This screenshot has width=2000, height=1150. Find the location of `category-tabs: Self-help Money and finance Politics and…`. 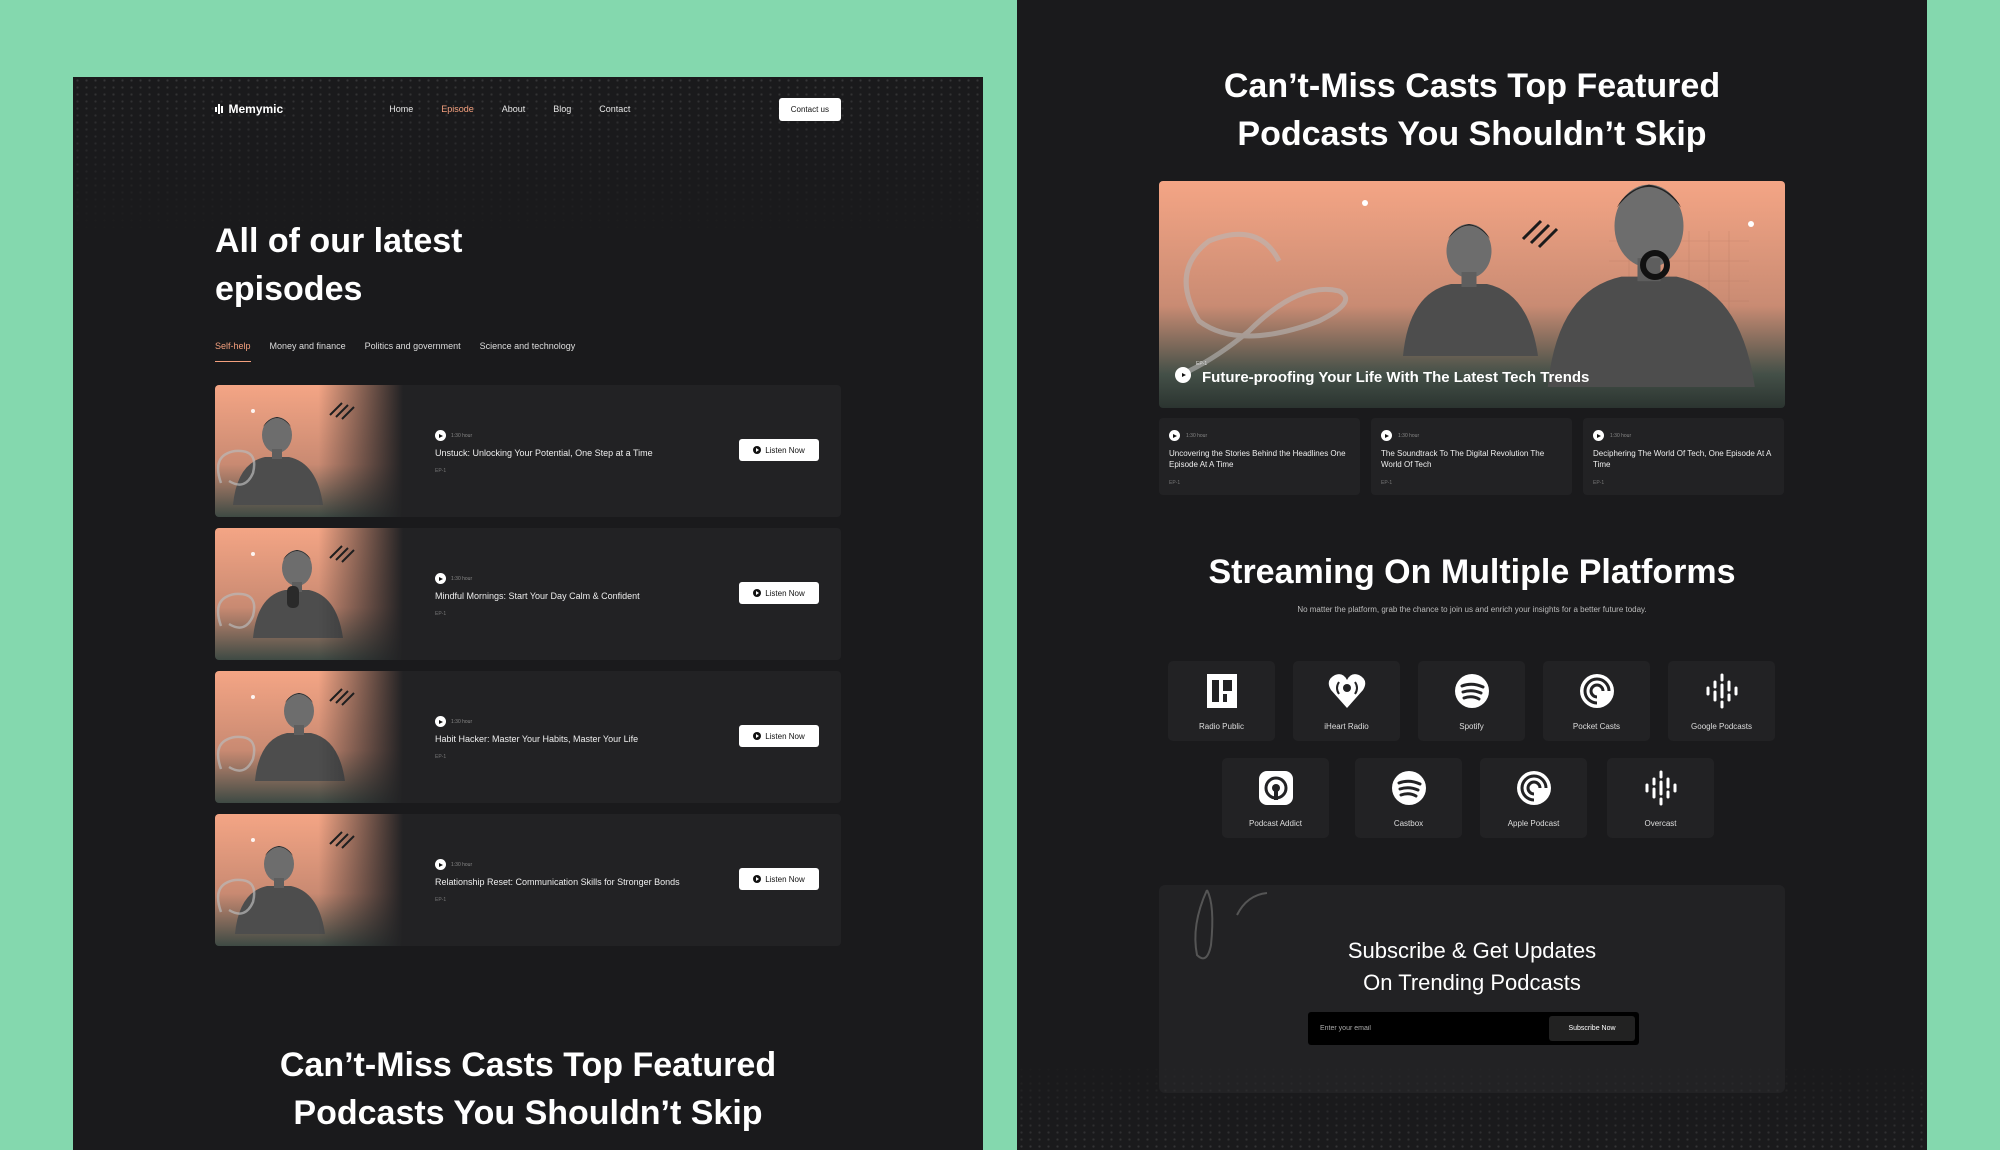

category-tabs: Self-help Money and finance Politics and… is located at coordinates (528, 351).